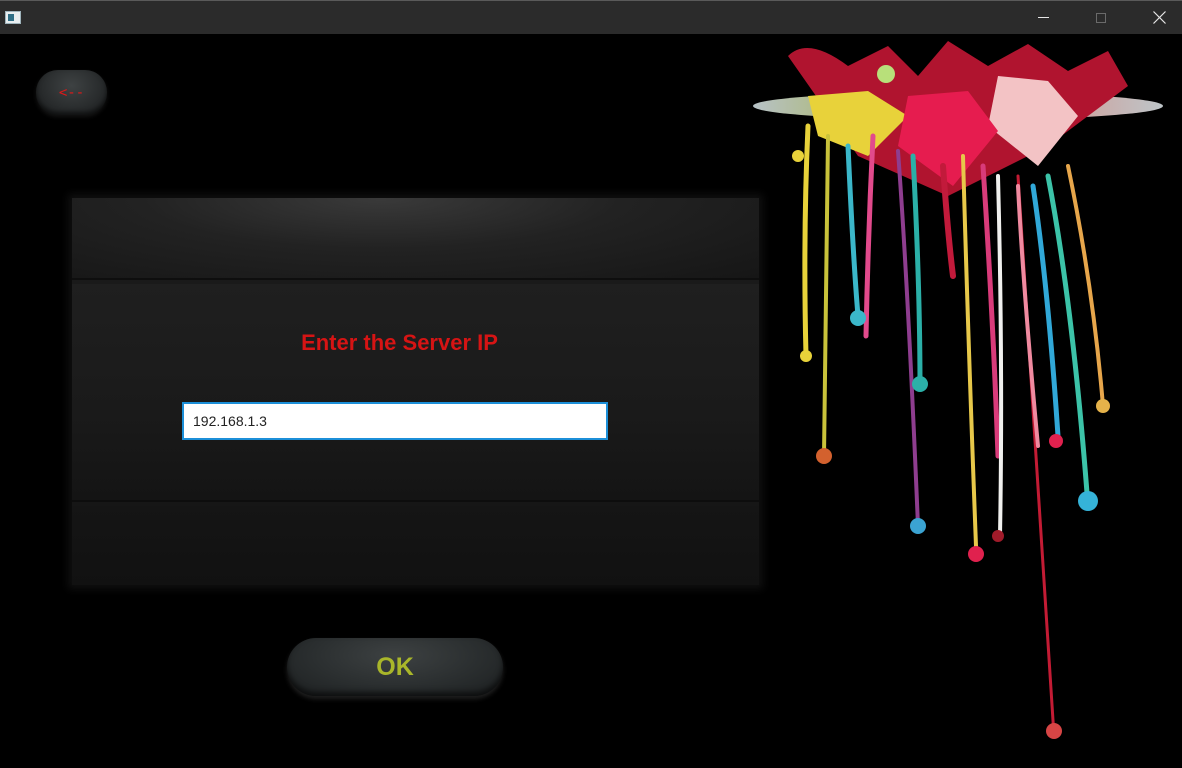  What do you see at coordinates (1159, 17) in the screenshot?
I see `close-icon` at bounding box center [1159, 17].